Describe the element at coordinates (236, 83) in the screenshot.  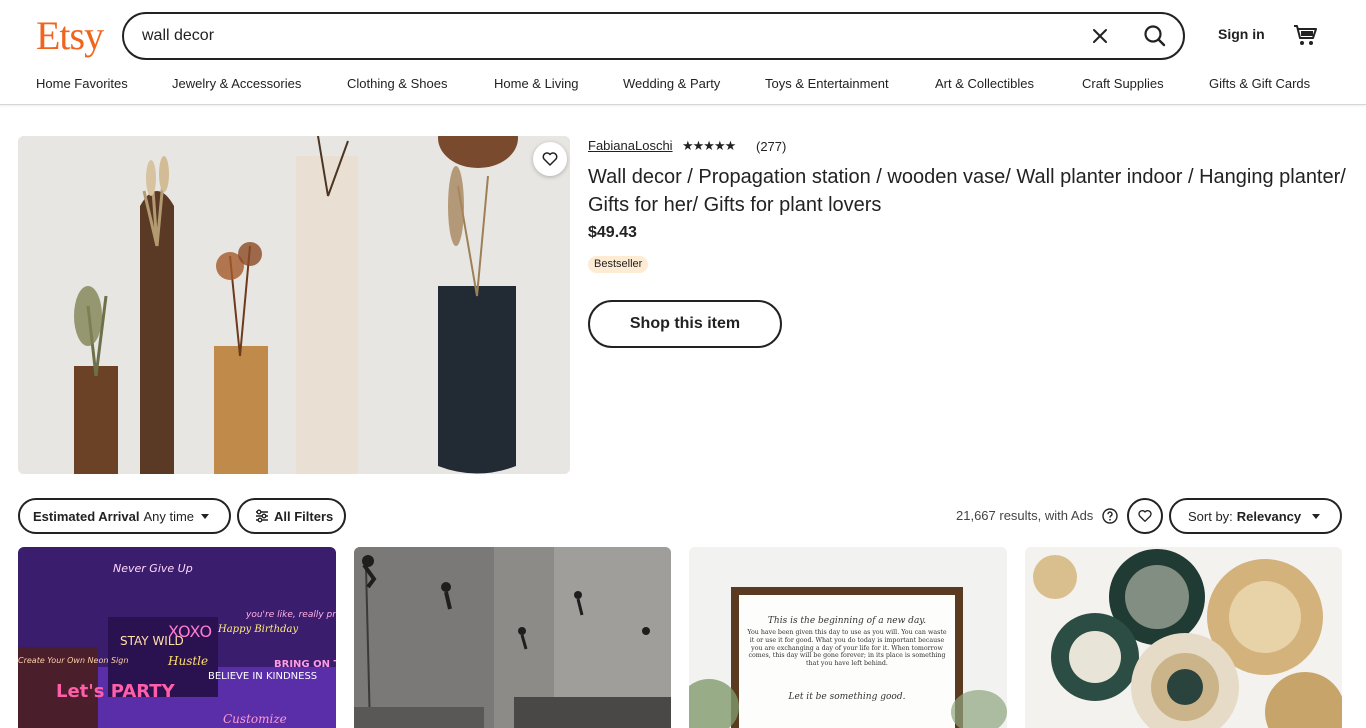
I see `nav-jewelry-accessories: Jewelry & Accessories` at that location.